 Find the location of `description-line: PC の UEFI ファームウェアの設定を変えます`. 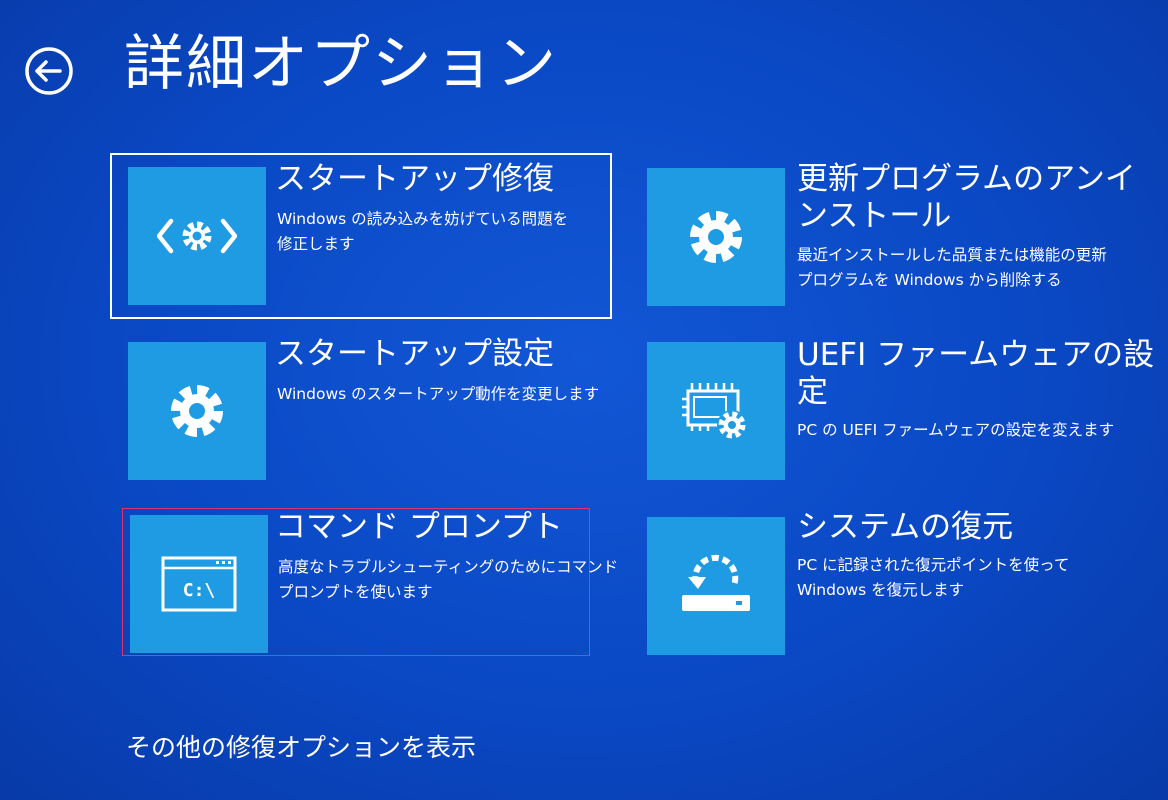

description-line: PC の UEFI ファームウェアの設定を変えます is located at coordinates (956, 430).